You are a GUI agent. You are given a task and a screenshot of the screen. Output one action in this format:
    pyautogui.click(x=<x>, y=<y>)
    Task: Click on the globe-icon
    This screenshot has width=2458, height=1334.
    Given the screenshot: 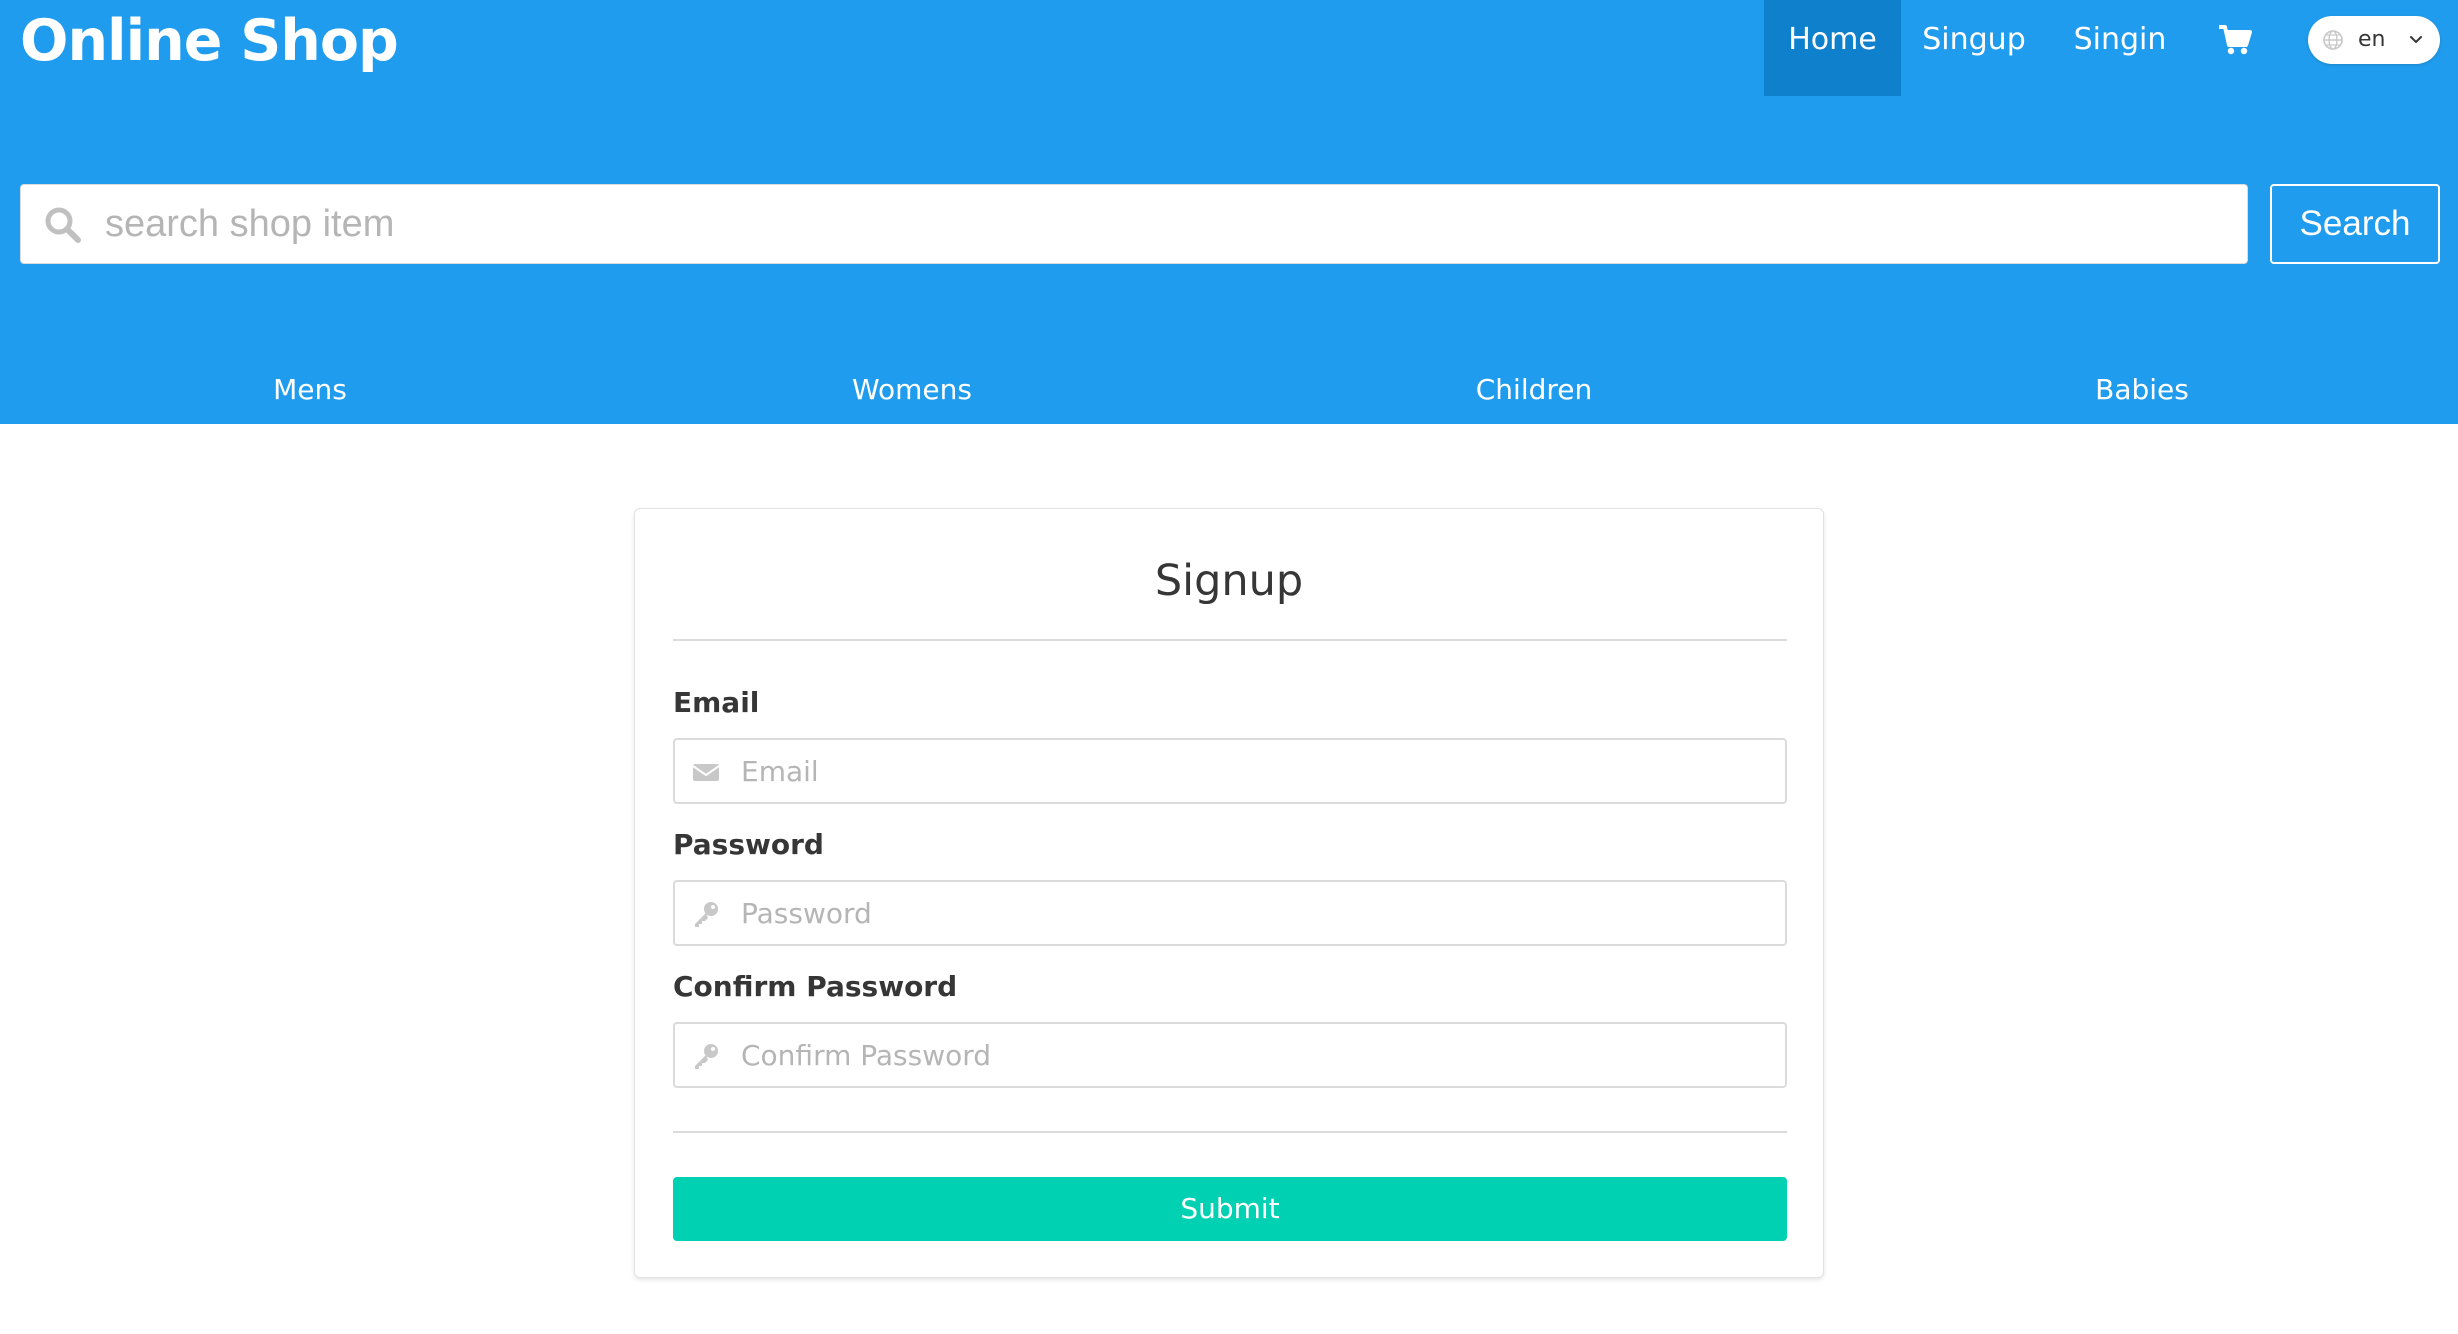 What is the action you would take?
    pyautogui.click(x=2333, y=40)
    